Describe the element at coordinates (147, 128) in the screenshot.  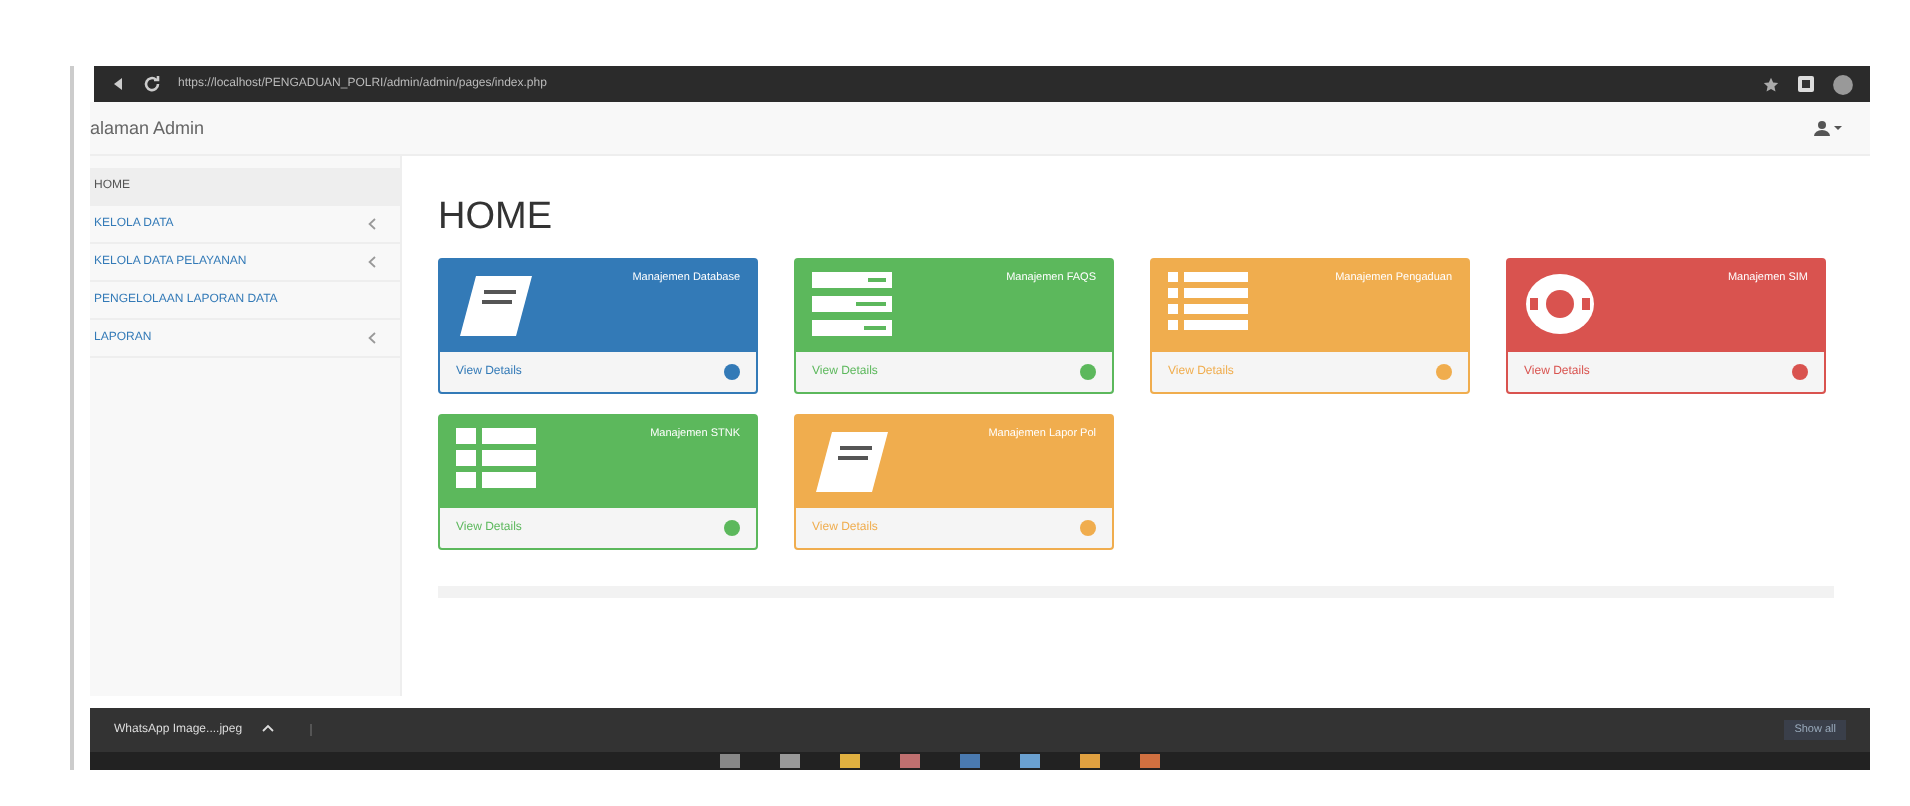
I see `navbar-title: alaman Admin` at that location.